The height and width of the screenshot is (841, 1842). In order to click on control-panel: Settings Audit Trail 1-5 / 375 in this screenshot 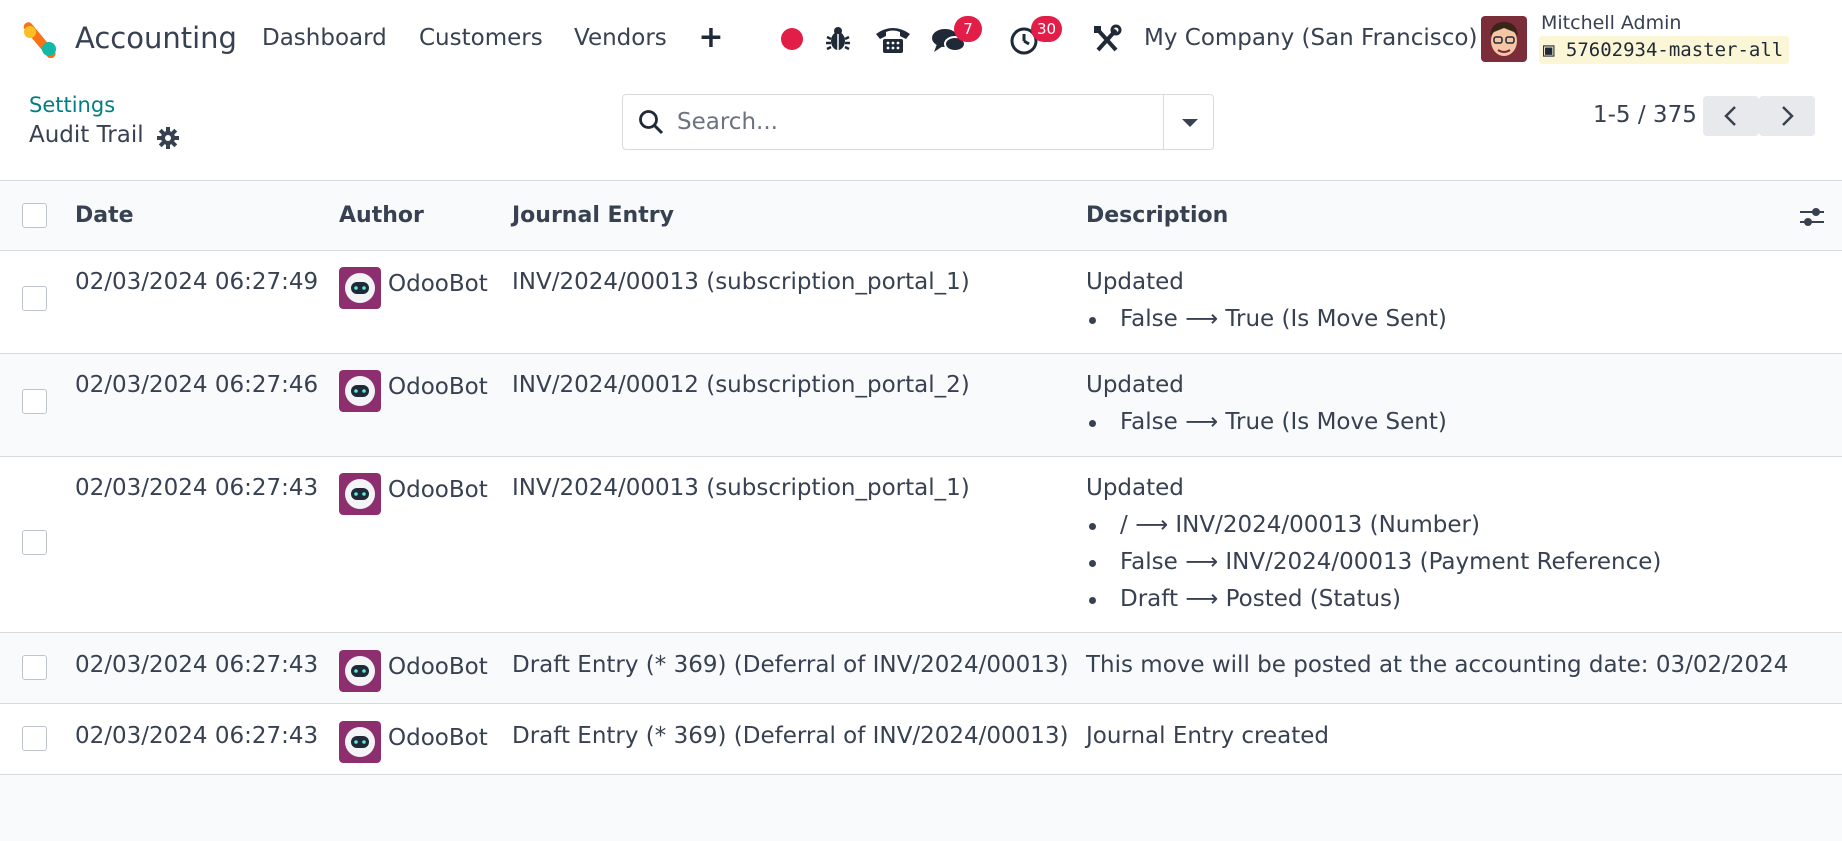, I will do `click(921, 130)`.